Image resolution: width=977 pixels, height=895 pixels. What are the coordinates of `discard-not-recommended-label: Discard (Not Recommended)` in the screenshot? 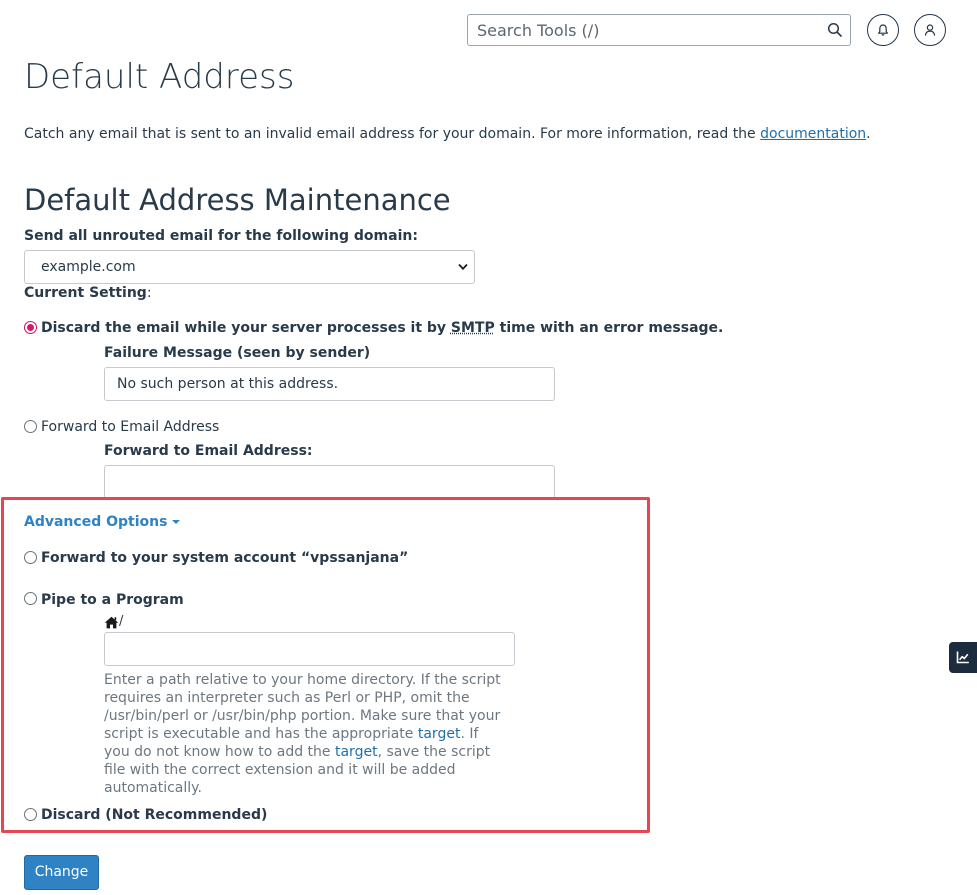 It's located at (154, 815).